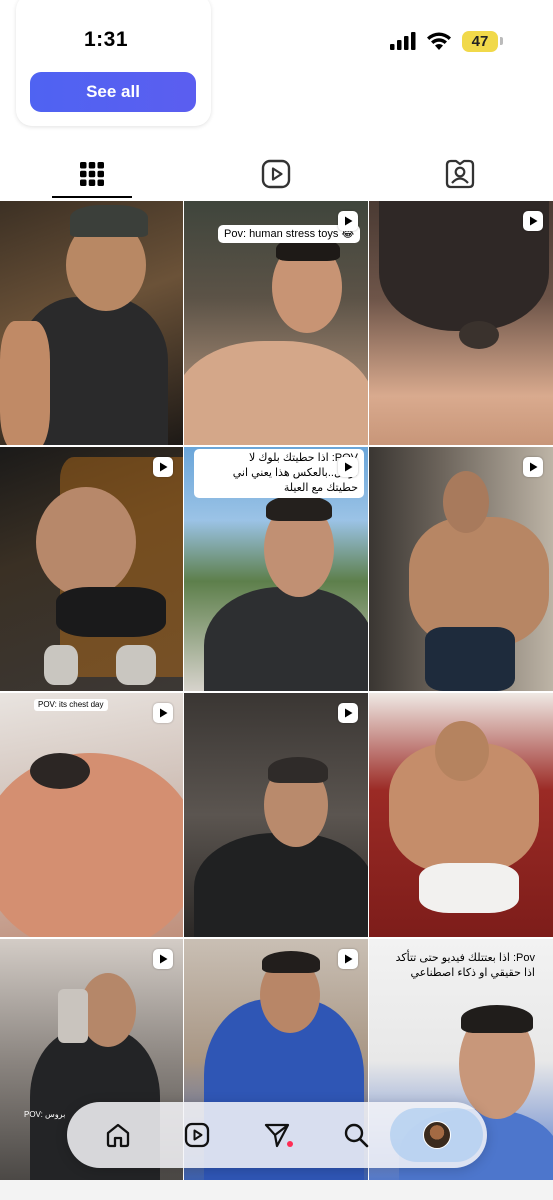 The image size is (553, 1200). I want to click on search-icon, so click(356, 1135).